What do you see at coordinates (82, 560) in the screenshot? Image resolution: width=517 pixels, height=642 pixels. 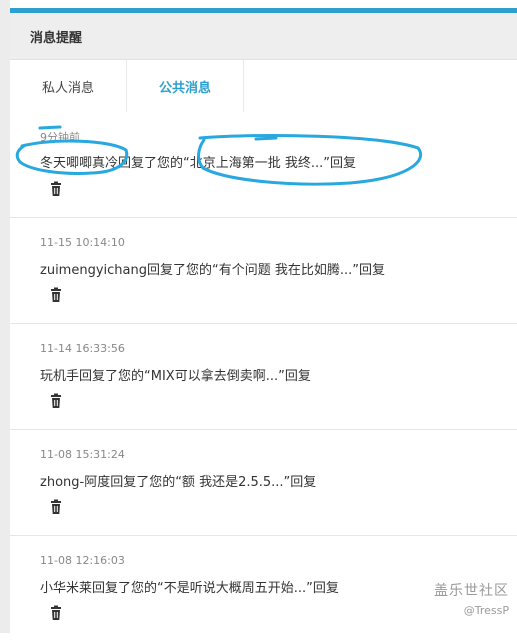 I see `message-time: 11-08 12:16:03` at bounding box center [82, 560].